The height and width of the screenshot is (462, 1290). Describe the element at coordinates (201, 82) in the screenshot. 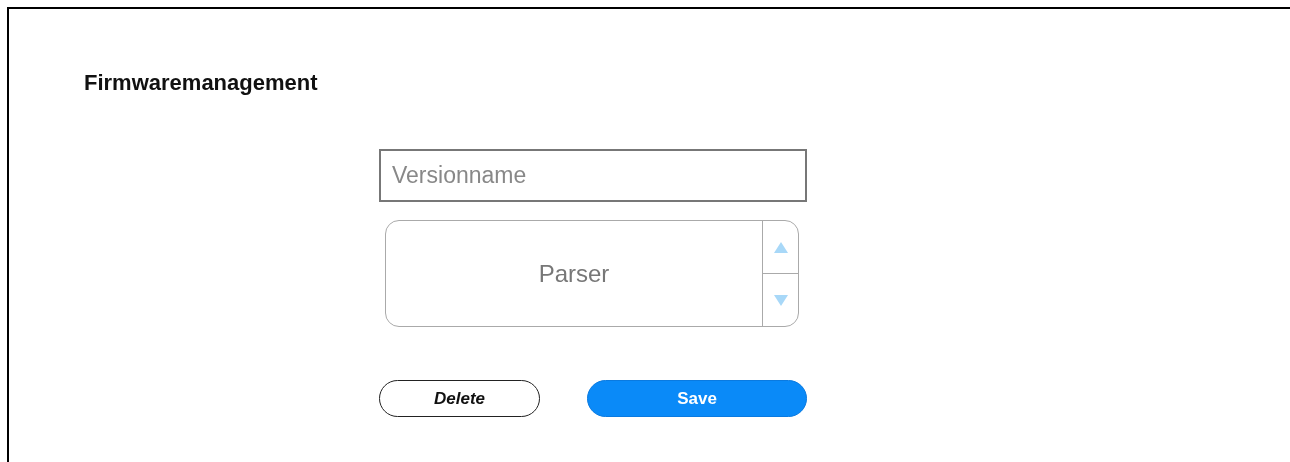

I see `page-title: Firmwaremanagement` at that location.